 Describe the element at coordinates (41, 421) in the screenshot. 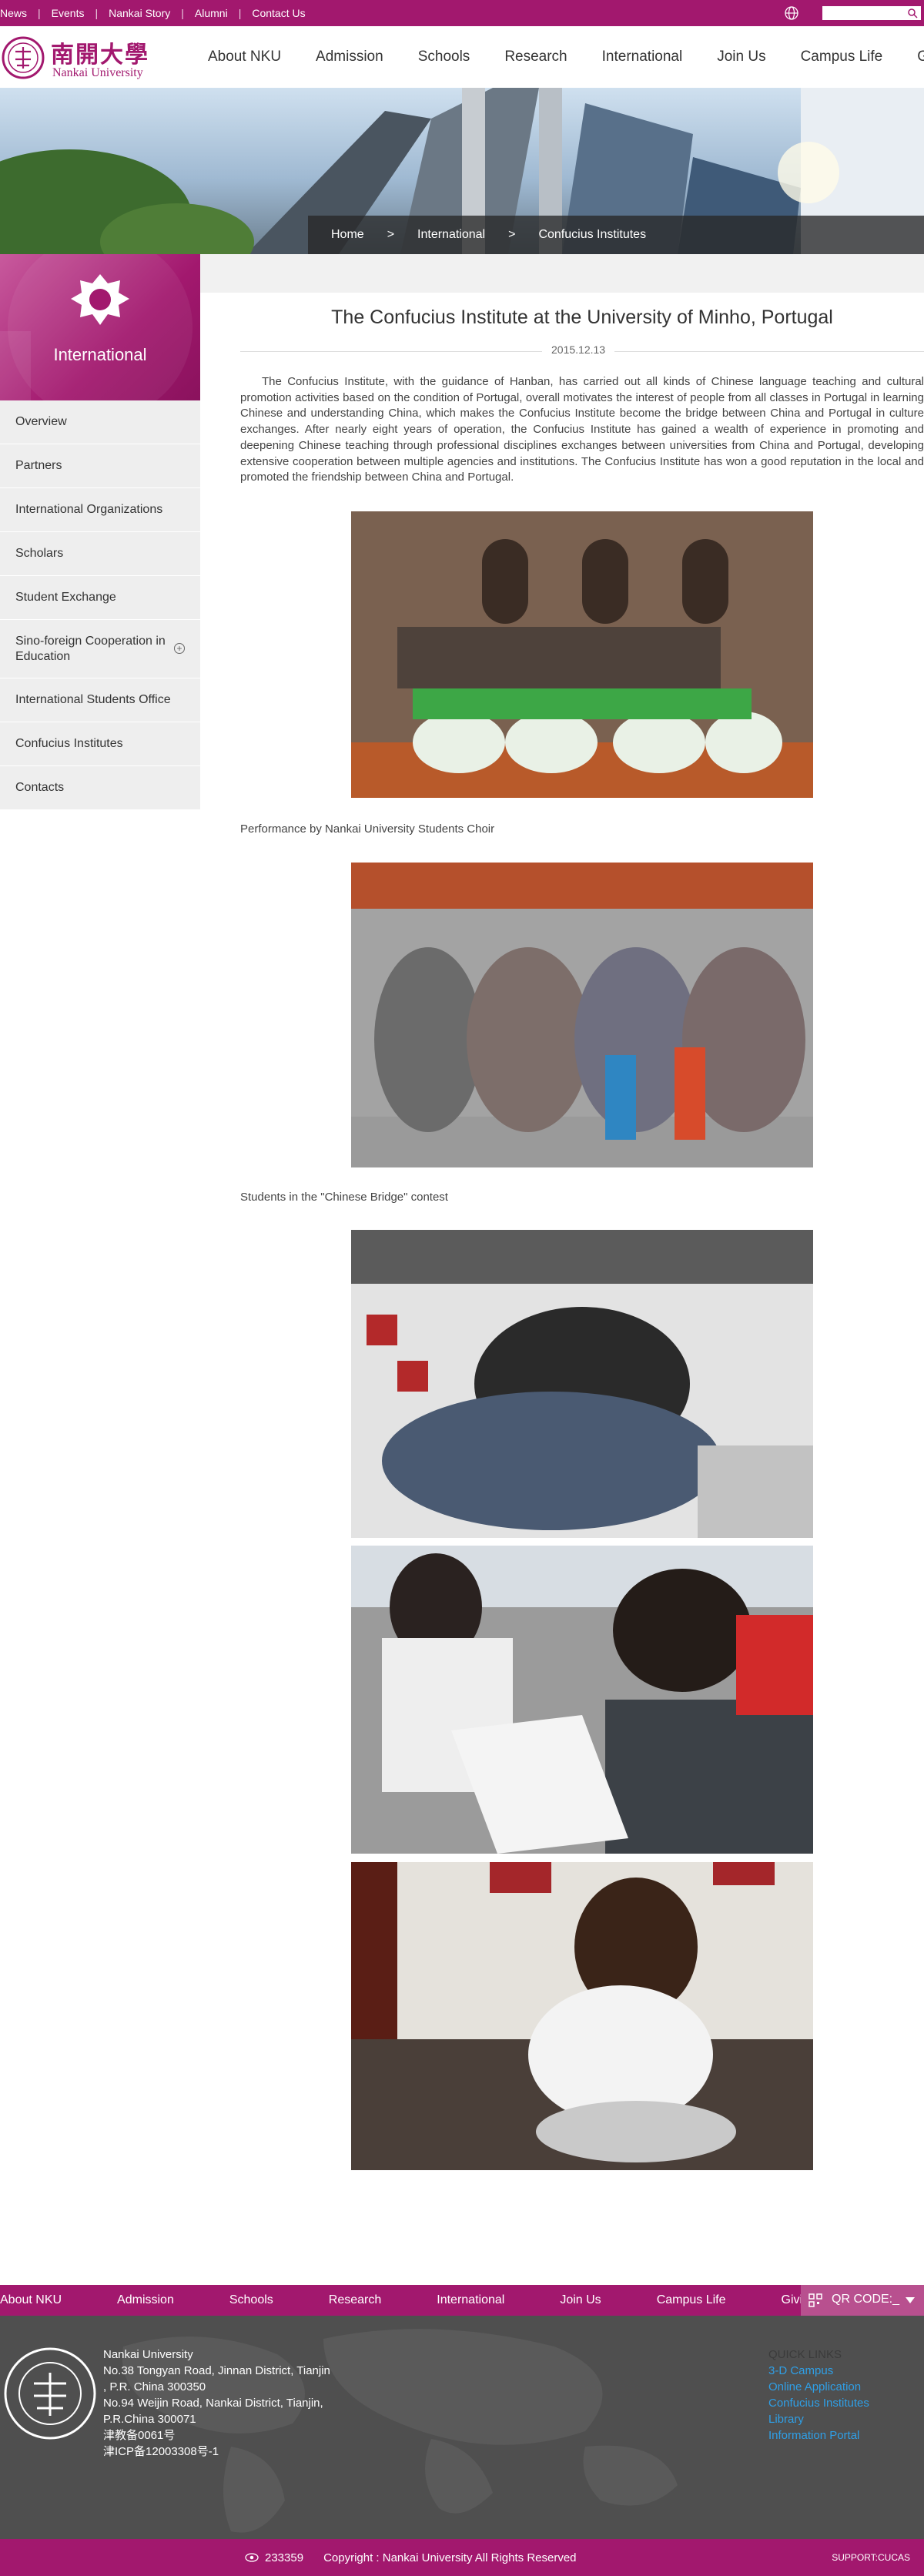

I see `sidebar-item-label: Overview` at that location.